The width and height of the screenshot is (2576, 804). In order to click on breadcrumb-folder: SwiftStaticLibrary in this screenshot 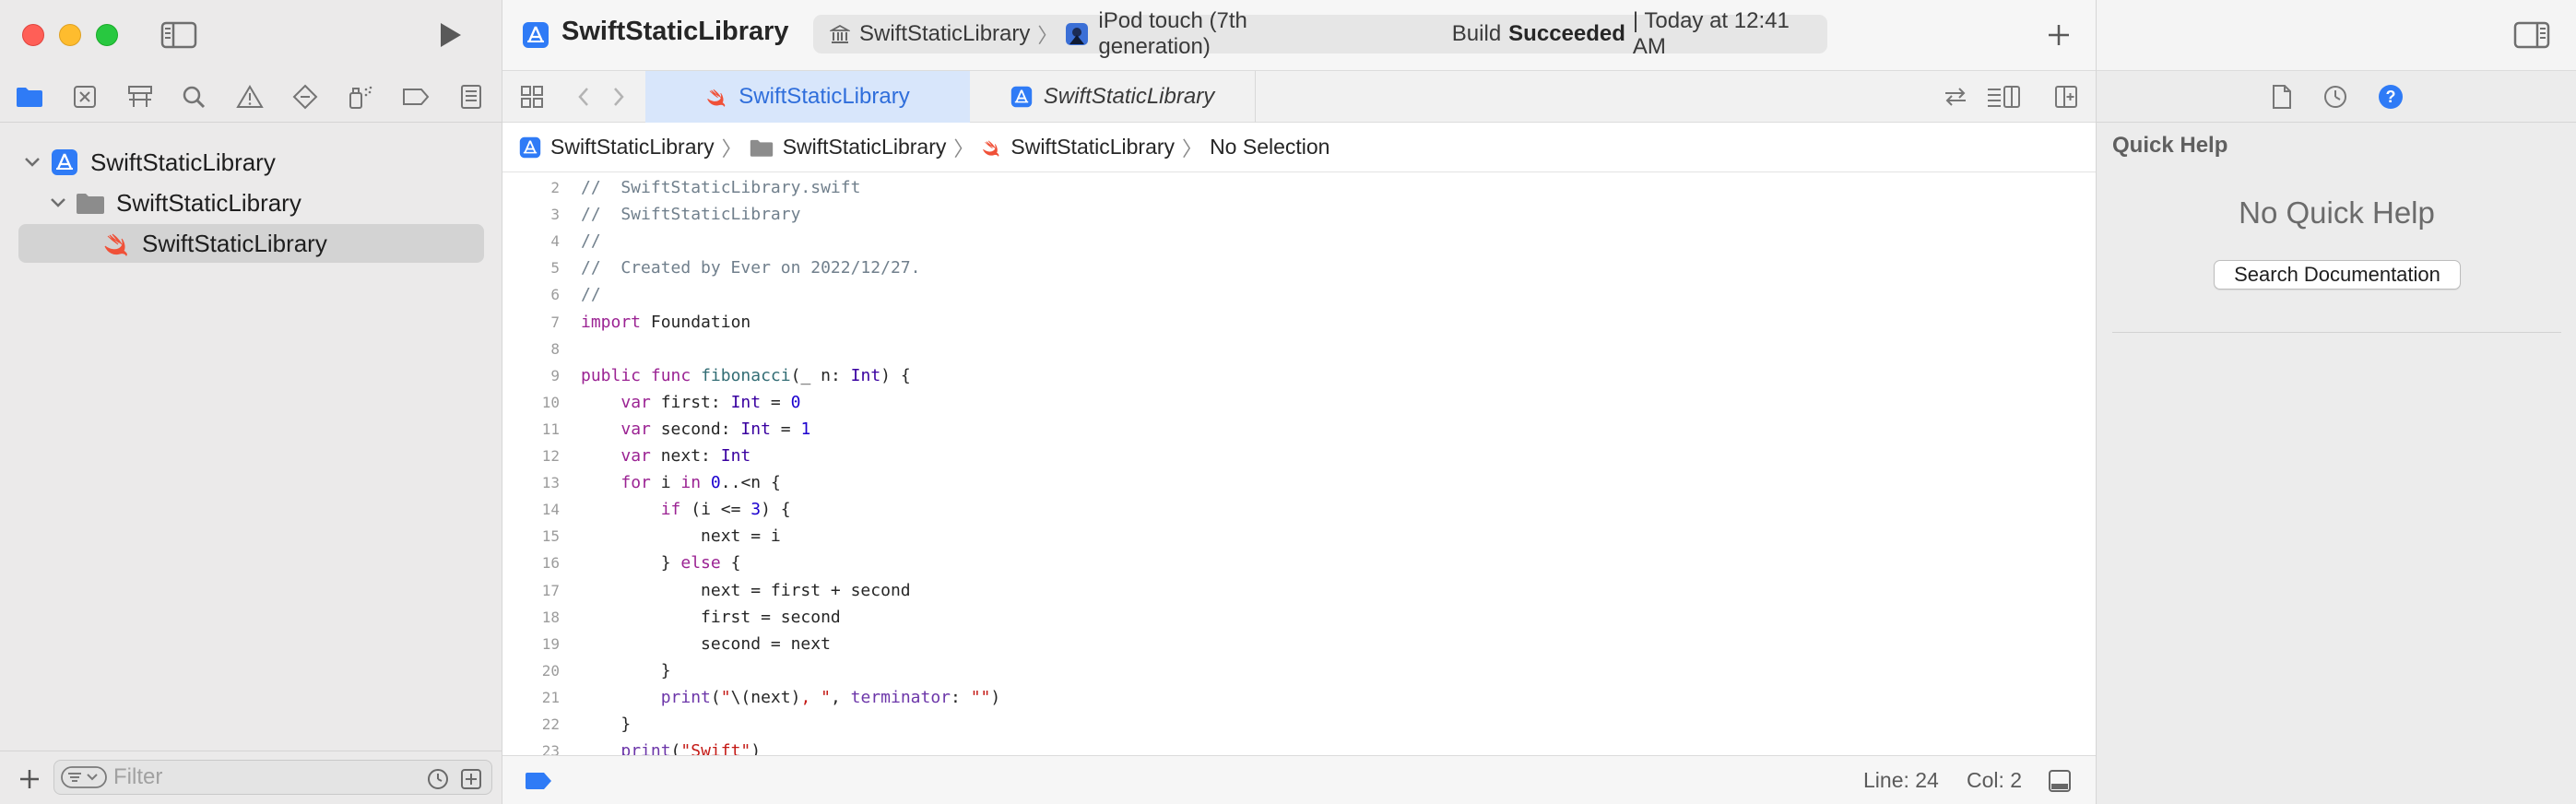, I will do `click(848, 147)`.